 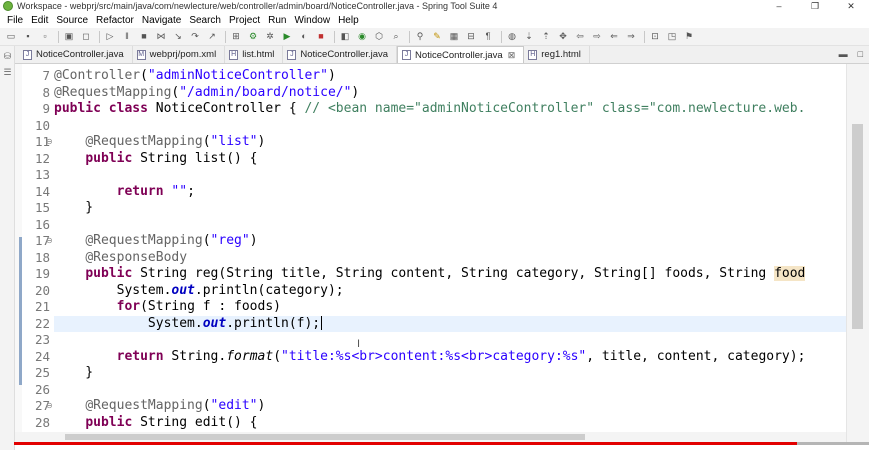 What do you see at coordinates (236, 37) in the screenshot?
I see `boot-dashboard-icon: ⊞` at bounding box center [236, 37].